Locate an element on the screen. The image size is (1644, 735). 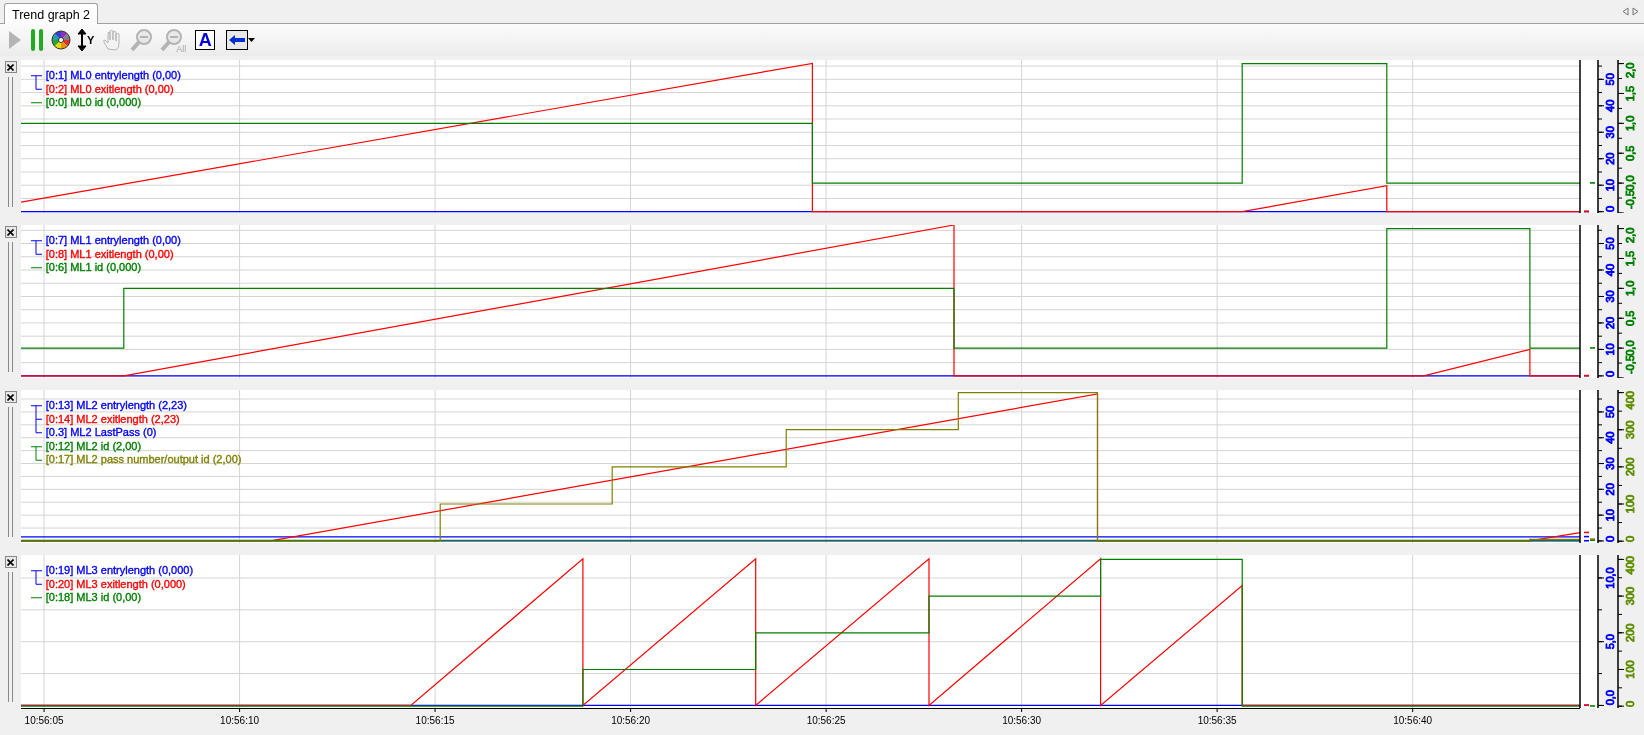
axis-label: 10:56:05 is located at coordinates (44, 720).